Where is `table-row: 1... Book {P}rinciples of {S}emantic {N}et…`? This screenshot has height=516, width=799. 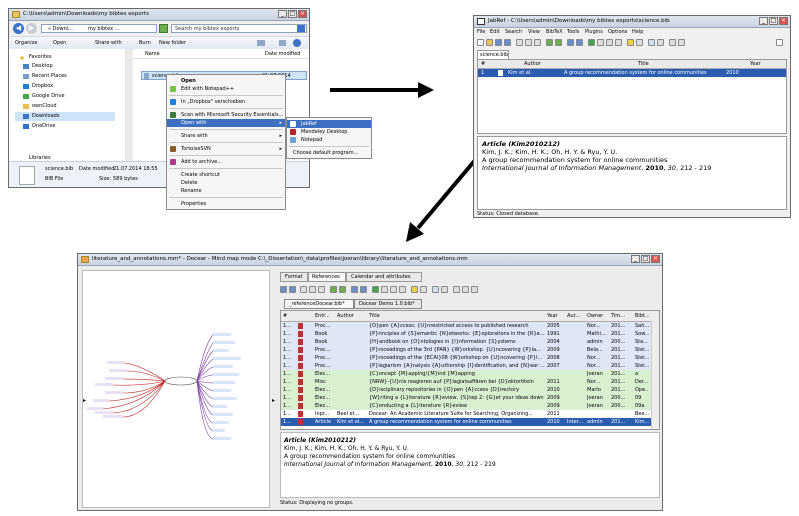
table-row: 1... Book {P}rinciples of {S}emantic {N}et… is located at coordinates (466, 334).